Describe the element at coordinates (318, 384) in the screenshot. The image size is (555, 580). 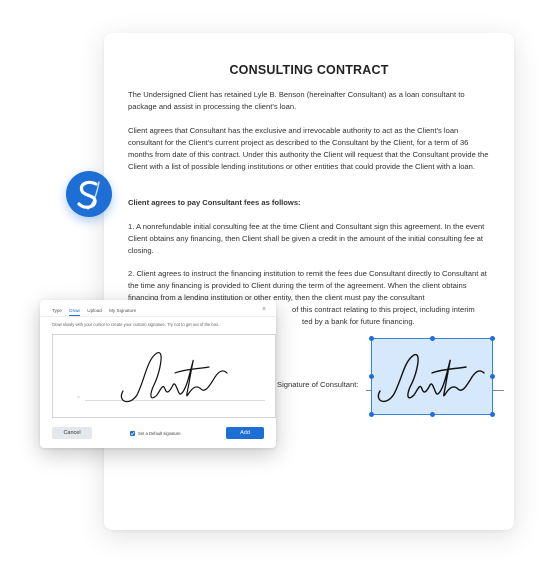
I see `signature-label: Signature of Consultant:` at that location.